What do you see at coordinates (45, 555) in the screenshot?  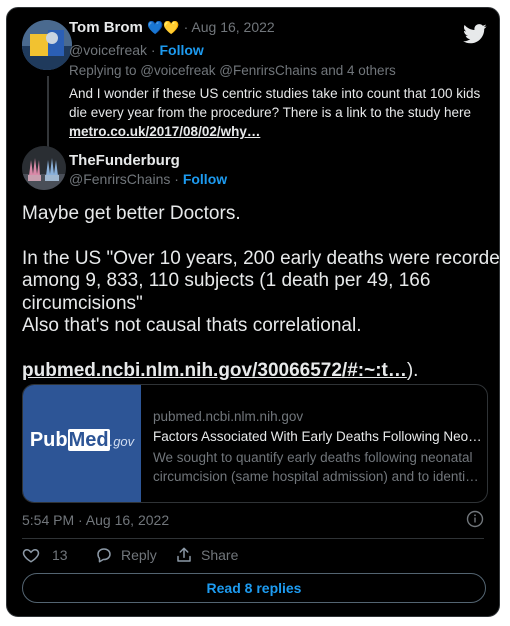 I see `like-action: 13` at bounding box center [45, 555].